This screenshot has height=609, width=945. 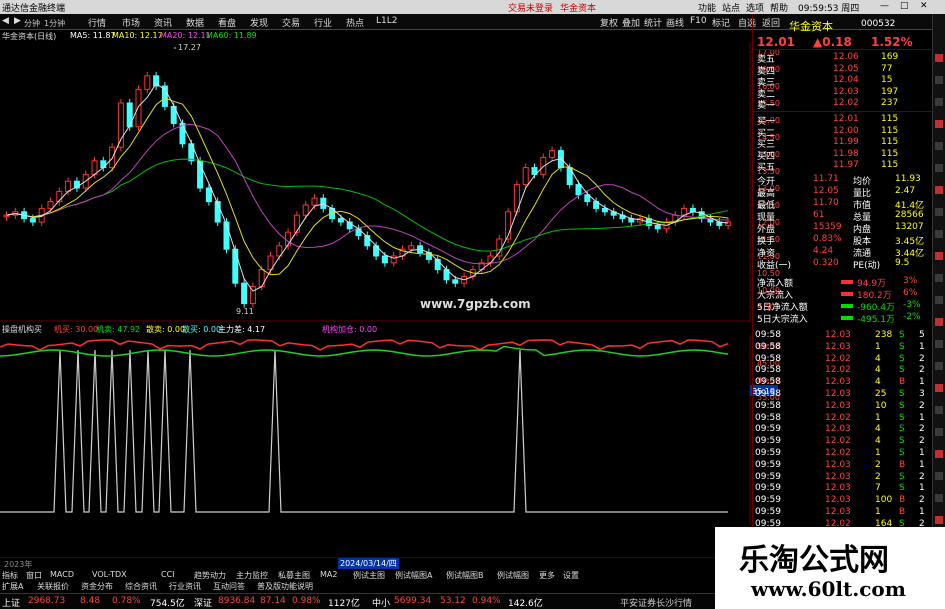 What do you see at coordinates (97, 586) in the screenshot?
I see `extension-tab: 资金分布` at bounding box center [97, 586].